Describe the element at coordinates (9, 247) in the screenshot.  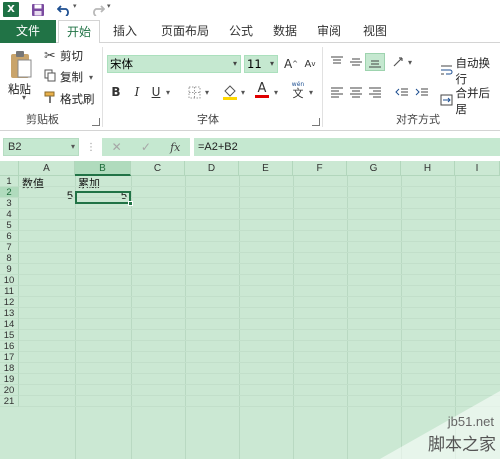
I see `row-header-7: 7` at that location.